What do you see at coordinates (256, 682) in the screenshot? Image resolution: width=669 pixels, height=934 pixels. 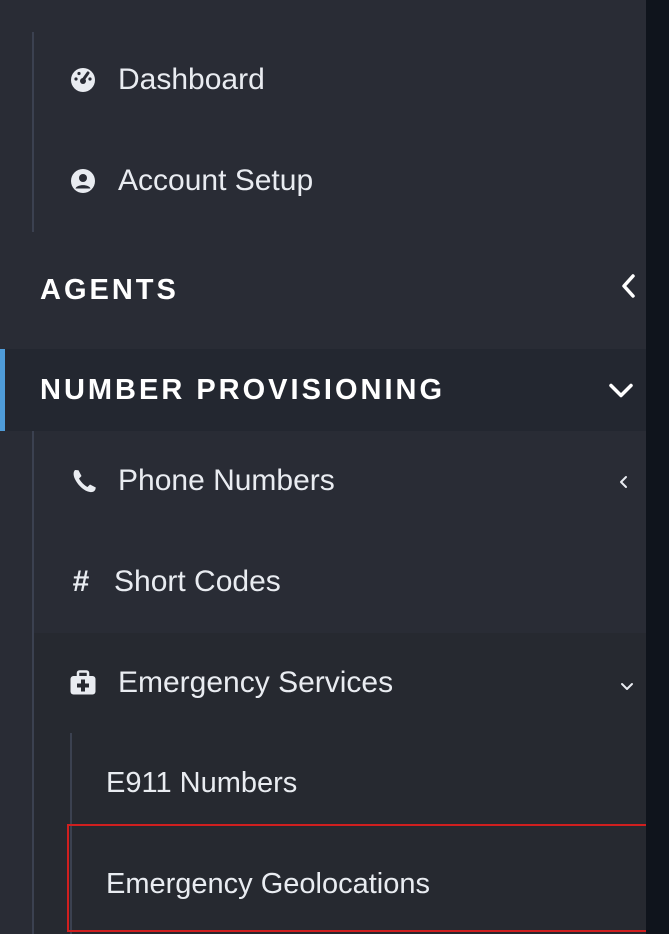 I see `sidebar-item-label: Emergency Services` at bounding box center [256, 682].